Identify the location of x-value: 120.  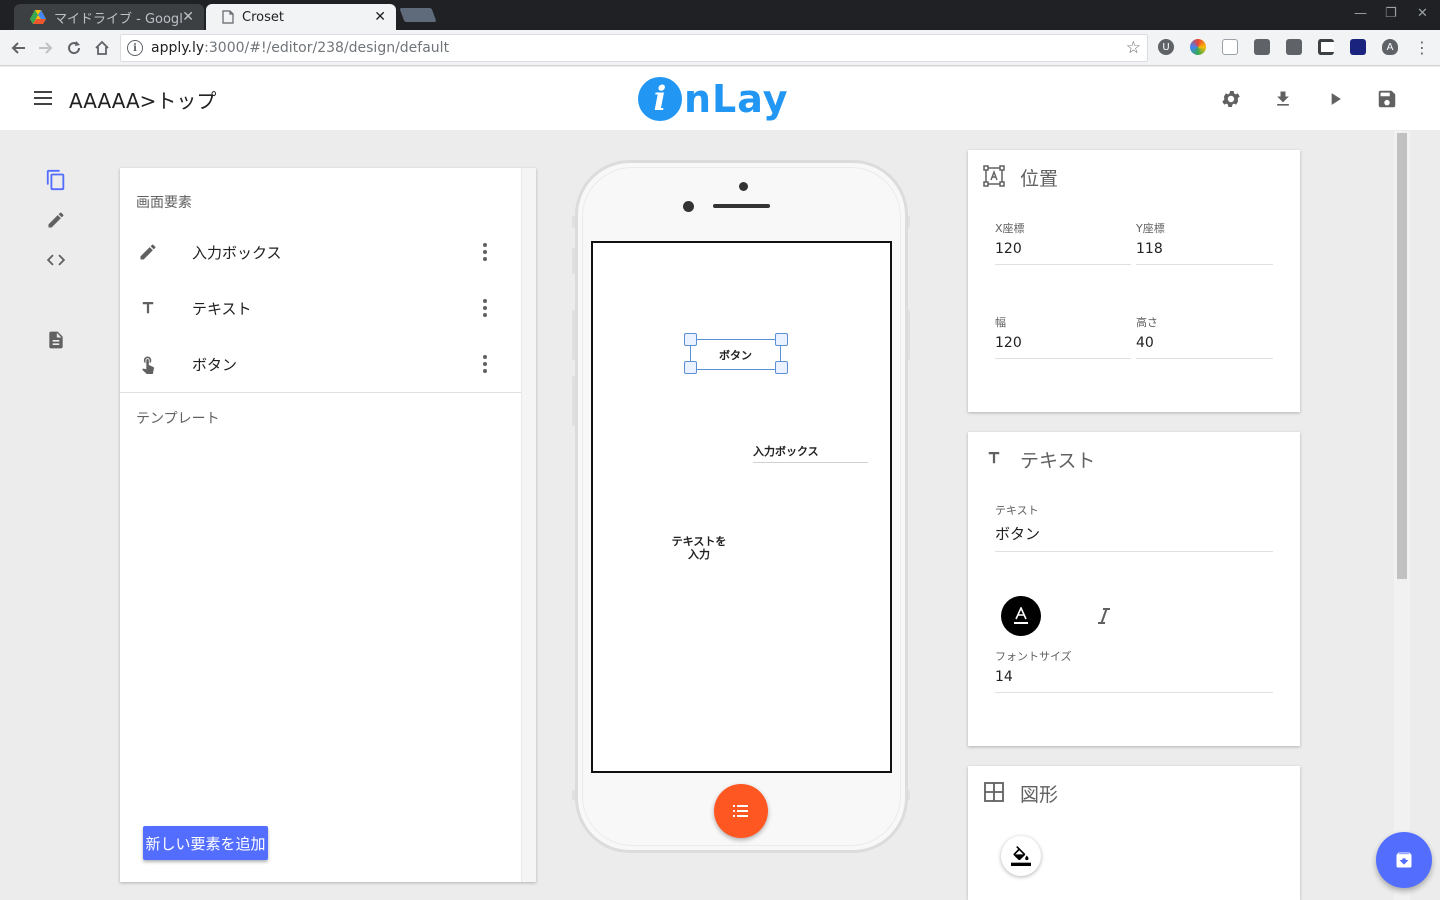
(1063, 253).